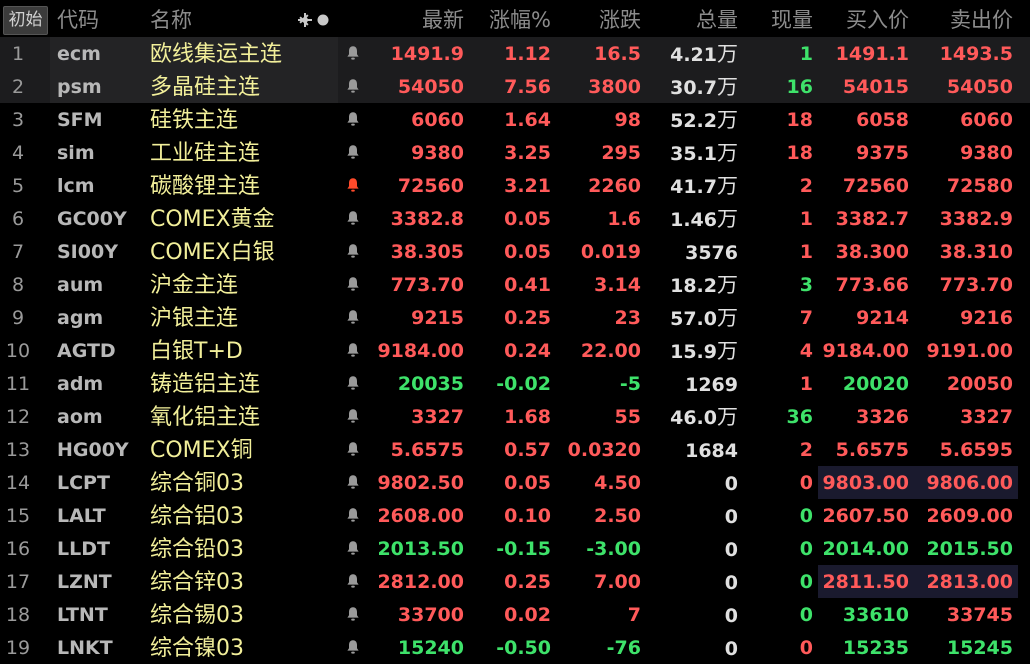  Describe the element at coordinates (515, 614) in the screenshot. I see `table-row: 18 LTNT 综合锡03 33700 0.02 7 0 0 33610 33745` at that location.